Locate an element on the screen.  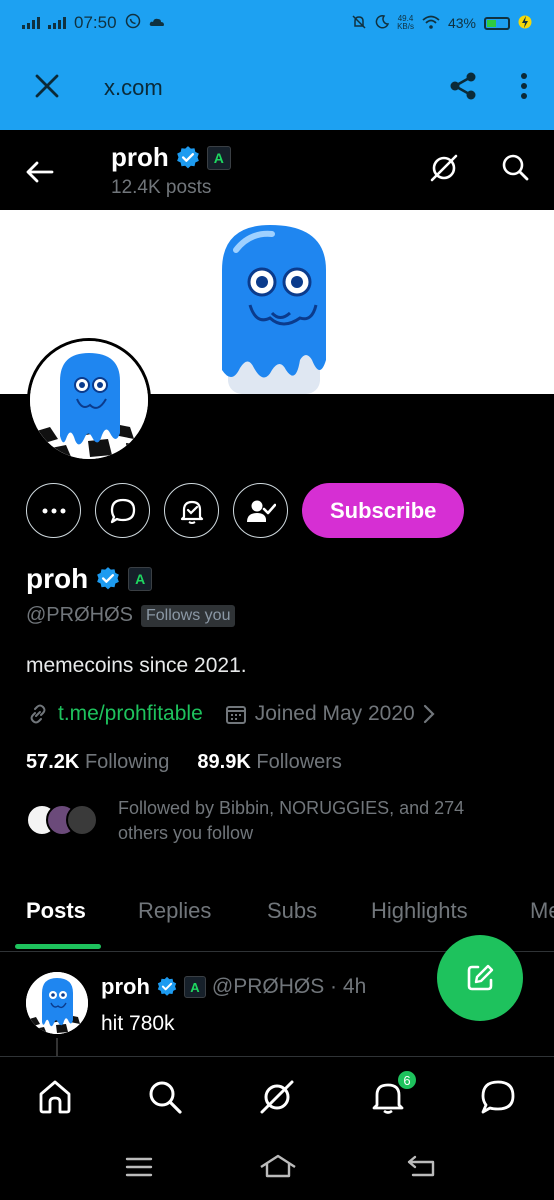
header-name-text: proh is located at coordinates (140, 157).